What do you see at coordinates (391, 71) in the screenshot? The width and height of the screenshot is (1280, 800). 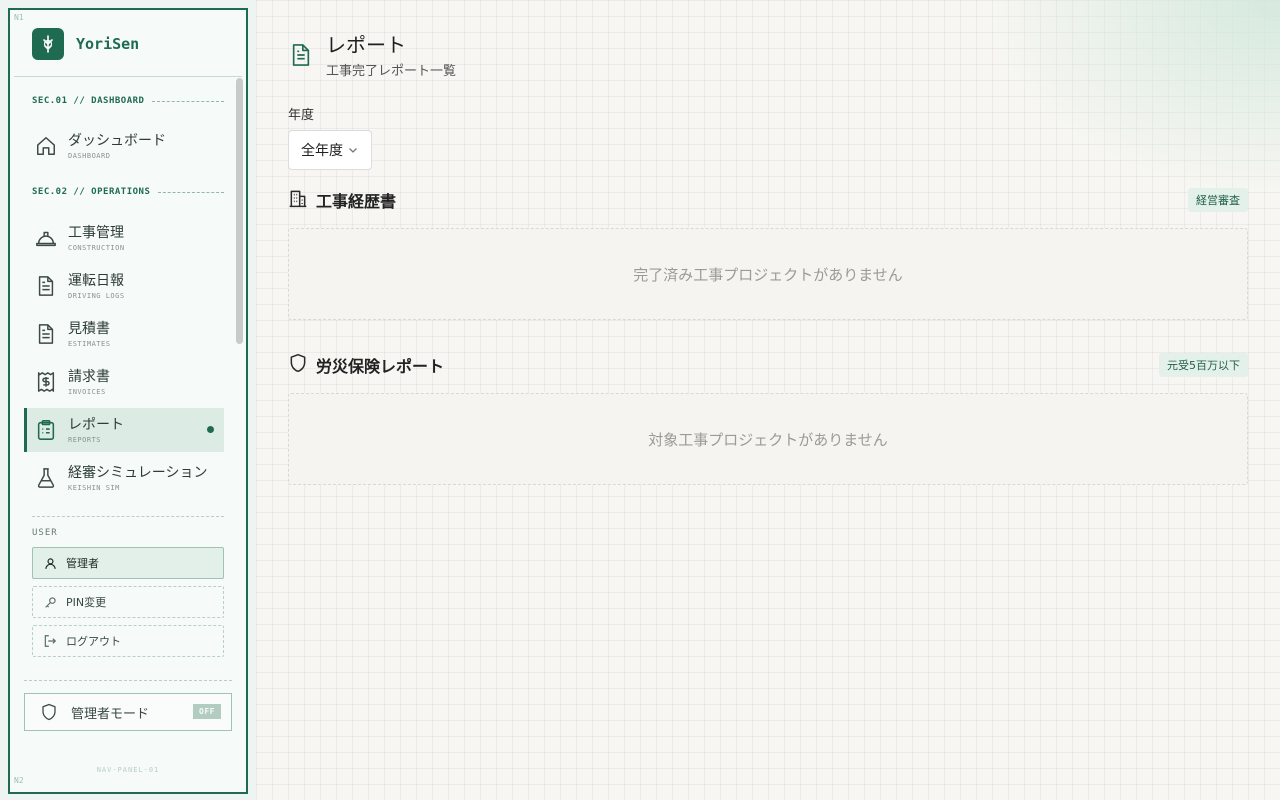 I see `page-subtitle: 工事完了レポート一覧` at bounding box center [391, 71].